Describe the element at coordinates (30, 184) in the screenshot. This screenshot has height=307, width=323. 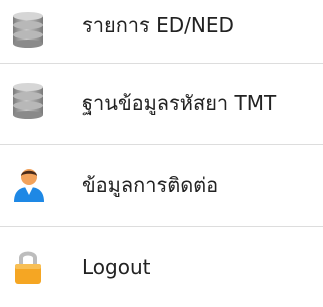
I see `user-icon` at that location.